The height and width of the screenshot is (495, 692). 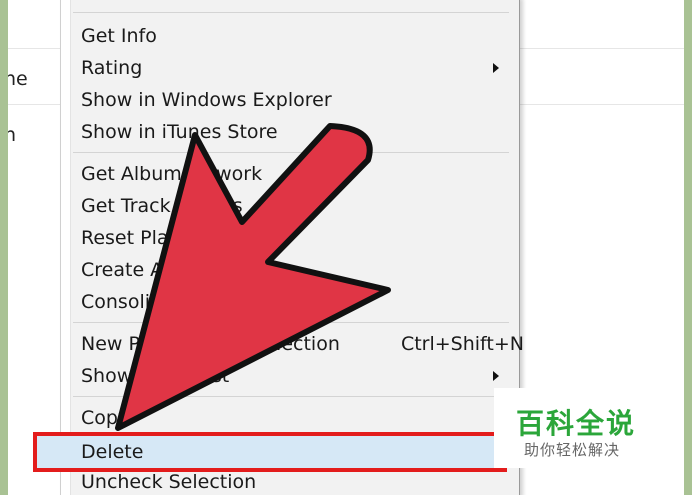 I want to click on menu-item-label: Get Info, so click(x=119, y=36).